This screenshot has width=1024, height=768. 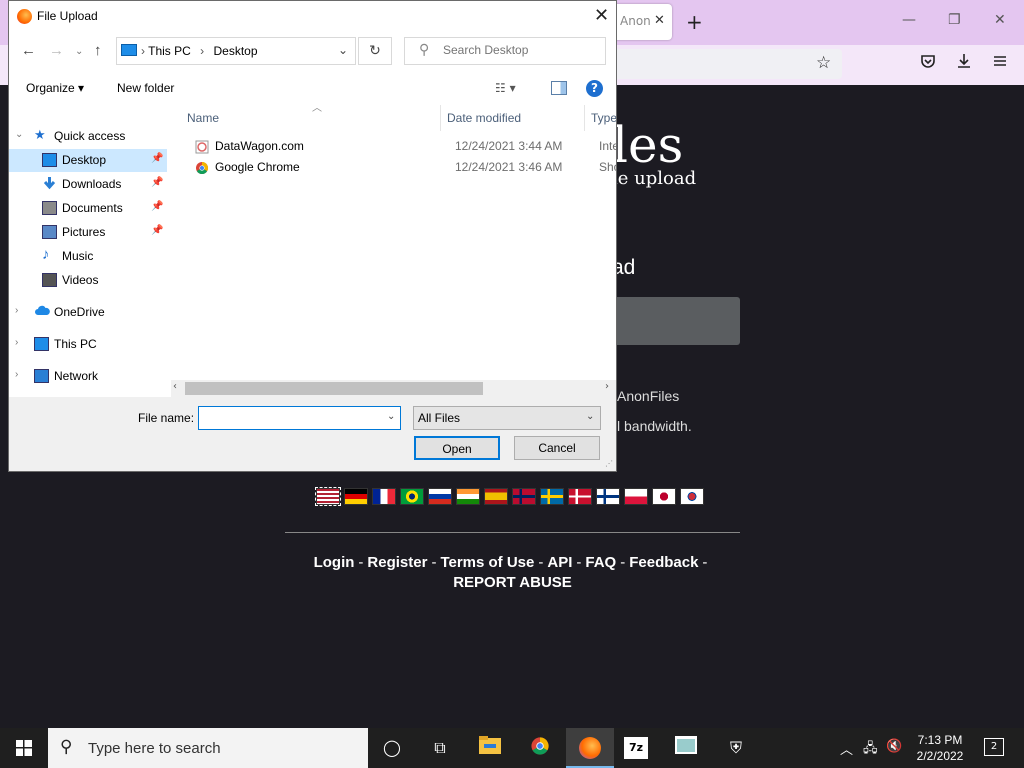 What do you see at coordinates (334, 388) in the screenshot?
I see `scrollbar-thumb` at bounding box center [334, 388].